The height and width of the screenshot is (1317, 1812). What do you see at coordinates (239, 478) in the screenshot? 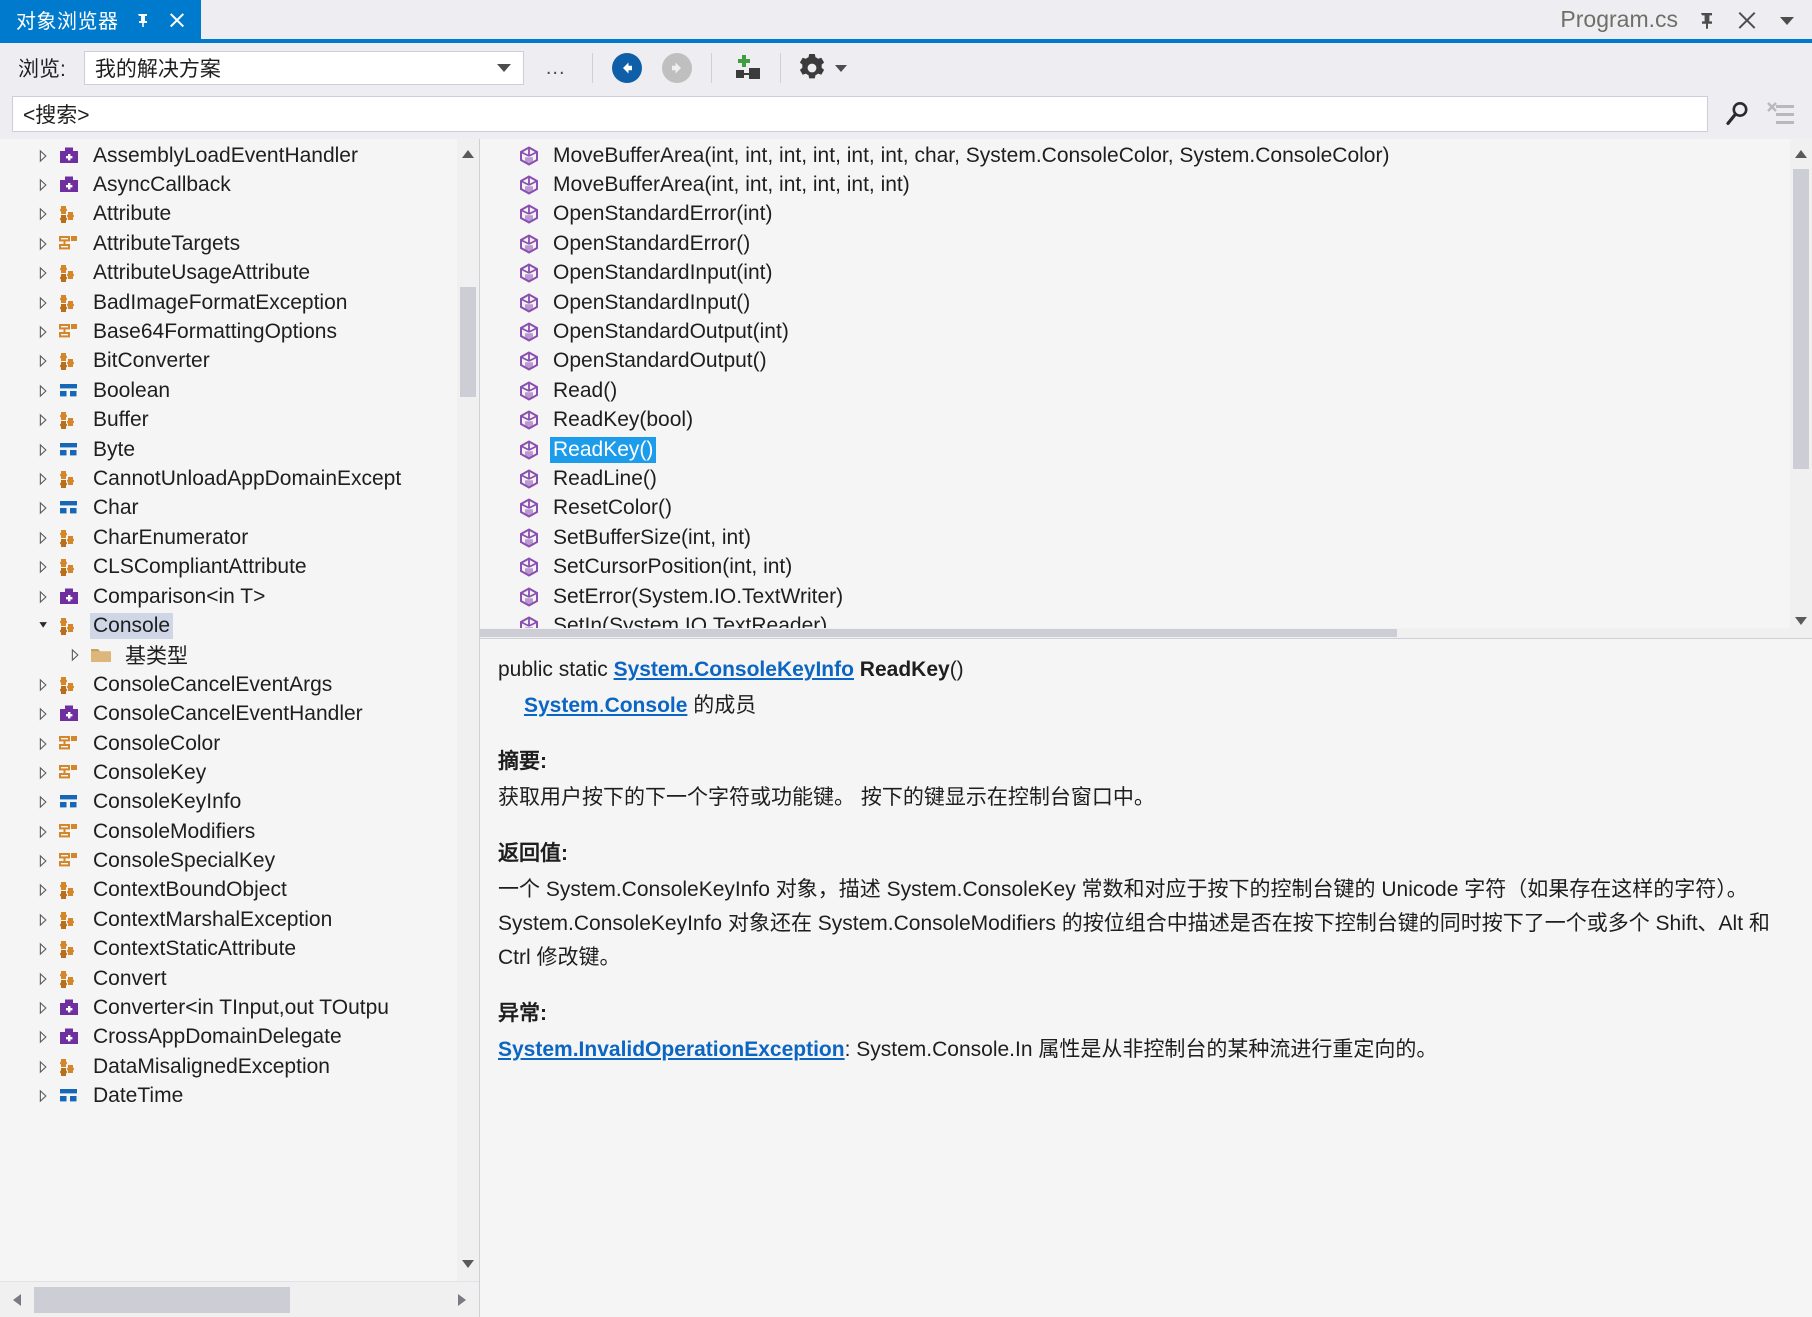
I see `tree-node: CannotUnloadAppDomainExcept` at bounding box center [239, 478].